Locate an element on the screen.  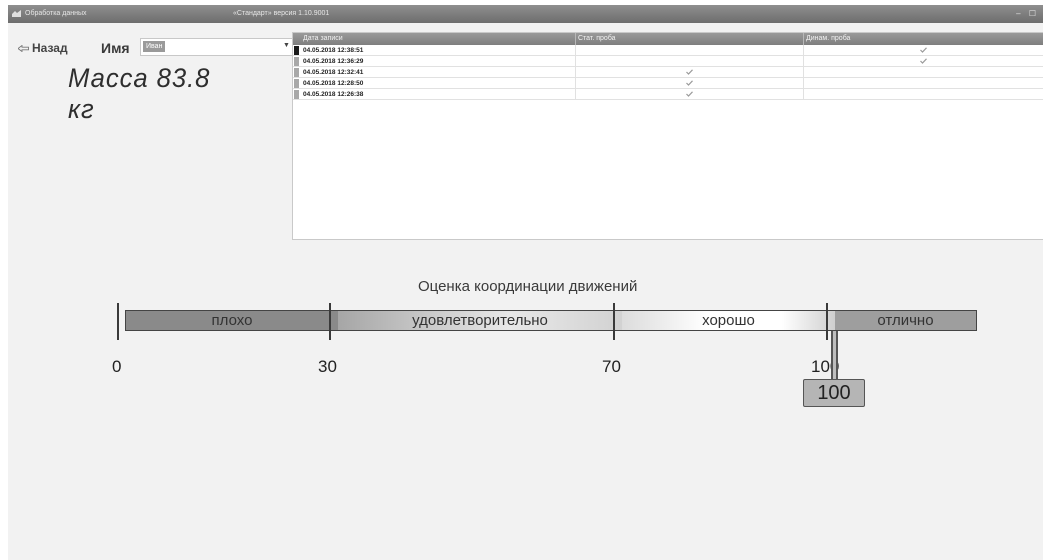
score-value-badge: 100 is located at coordinates (834, 393).